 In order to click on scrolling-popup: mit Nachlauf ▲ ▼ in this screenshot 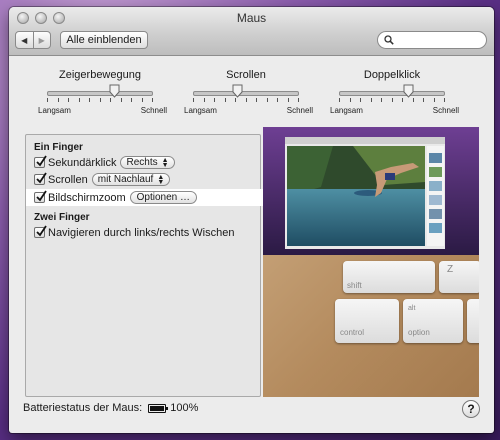, I will do `click(131, 179)`.